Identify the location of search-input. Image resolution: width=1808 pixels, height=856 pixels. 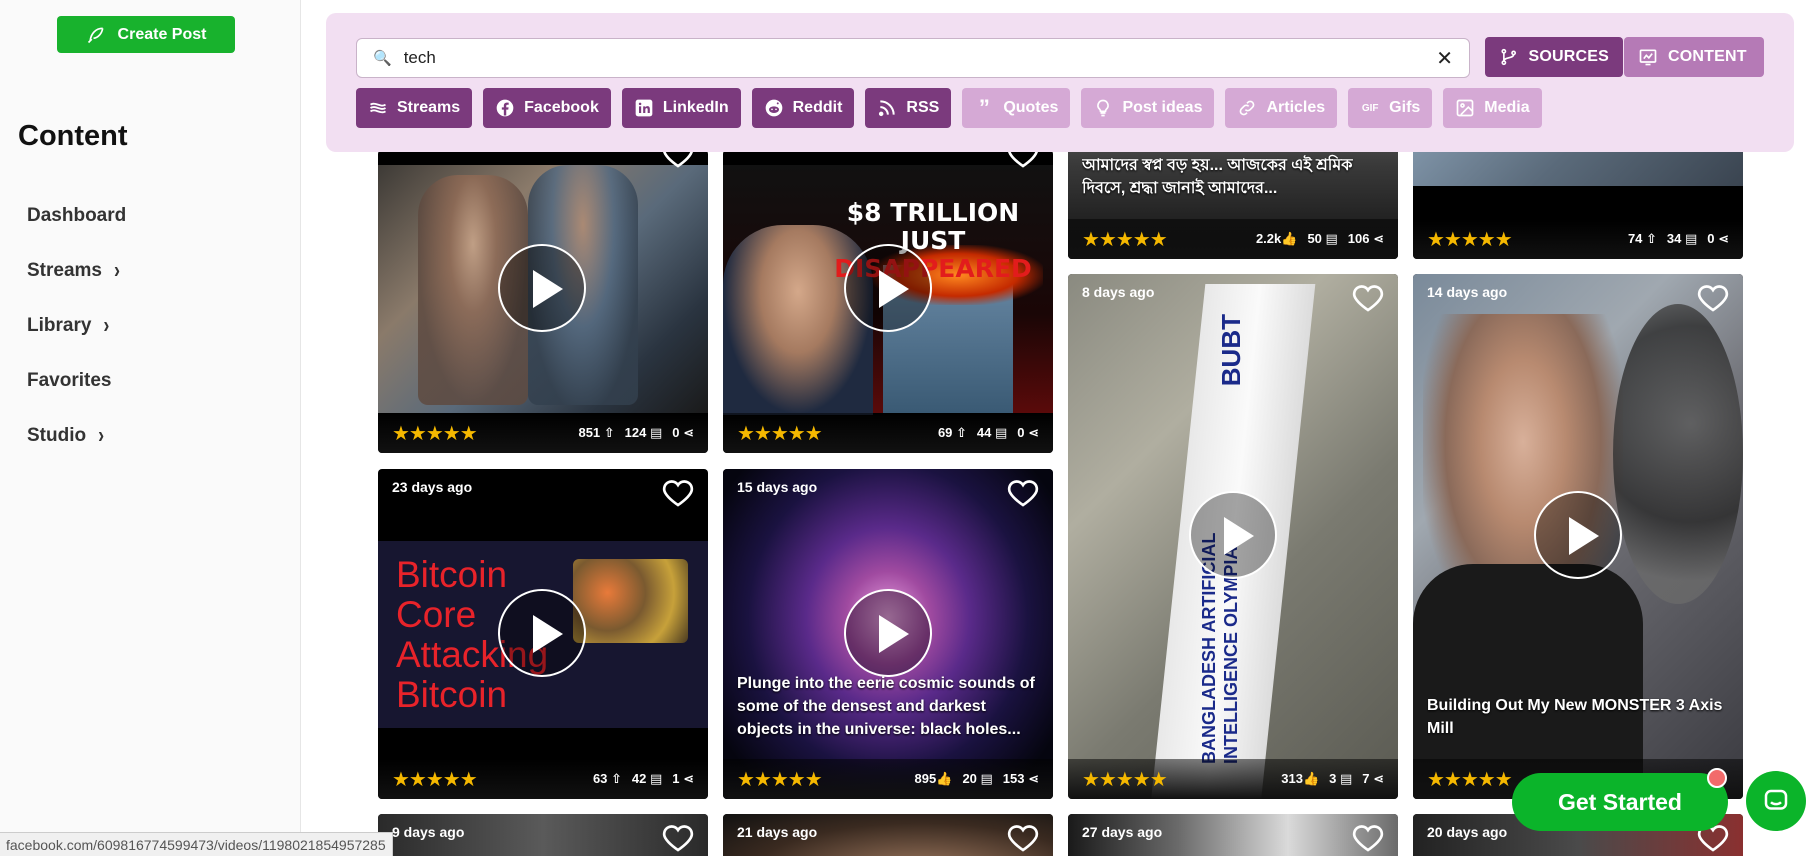
(920, 58).